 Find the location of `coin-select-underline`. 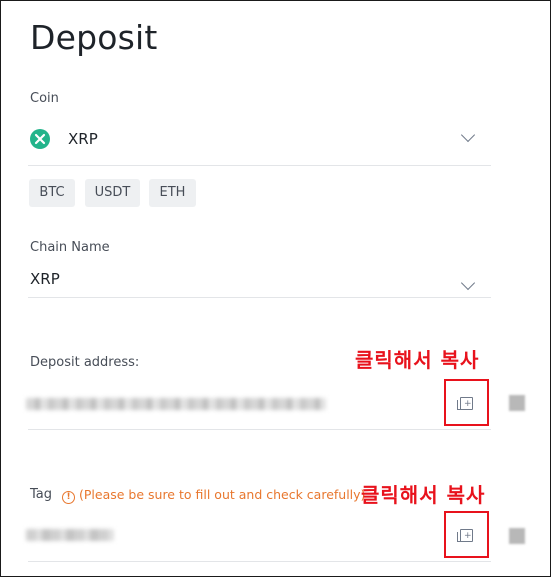

coin-select-underline is located at coordinates (259, 165).